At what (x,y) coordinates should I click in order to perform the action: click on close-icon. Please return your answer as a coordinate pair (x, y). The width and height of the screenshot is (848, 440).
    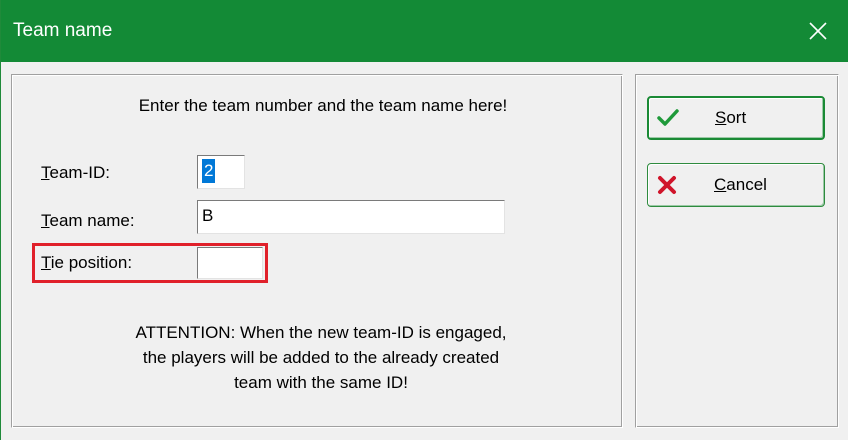
    Looking at the image, I should click on (818, 31).